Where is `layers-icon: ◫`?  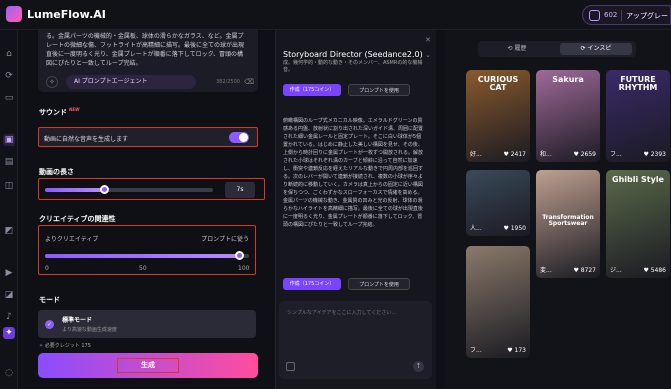 layers-icon: ◫ is located at coordinates (9, 186).